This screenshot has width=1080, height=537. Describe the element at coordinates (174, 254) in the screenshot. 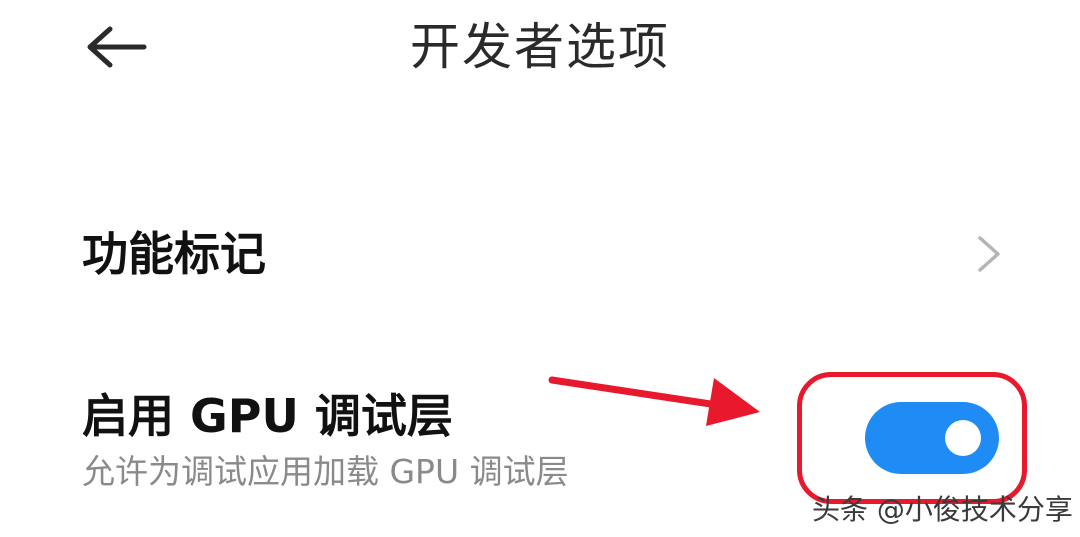

I see `feature-flags-label: 功能标记` at that location.